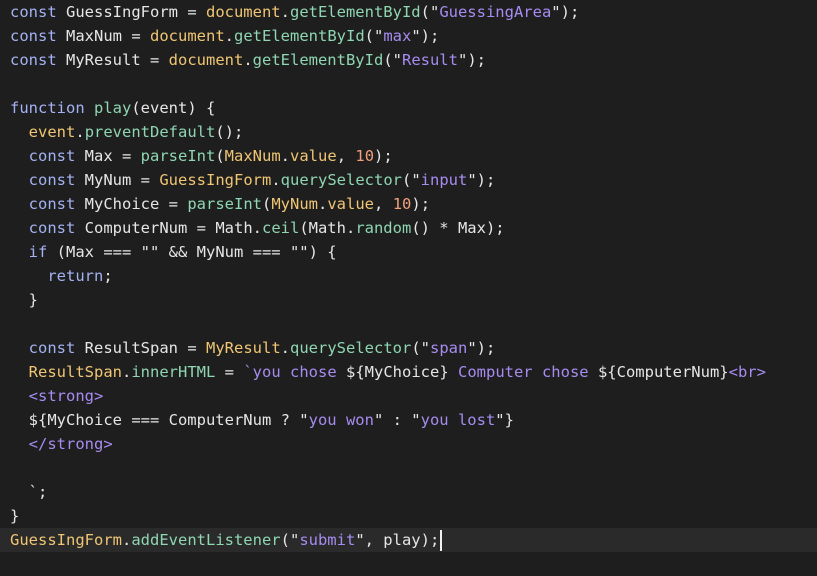 This screenshot has height=576, width=817. What do you see at coordinates (294, 204) in the screenshot?
I see `code-token: MyNum` at bounding box center [294, 204].